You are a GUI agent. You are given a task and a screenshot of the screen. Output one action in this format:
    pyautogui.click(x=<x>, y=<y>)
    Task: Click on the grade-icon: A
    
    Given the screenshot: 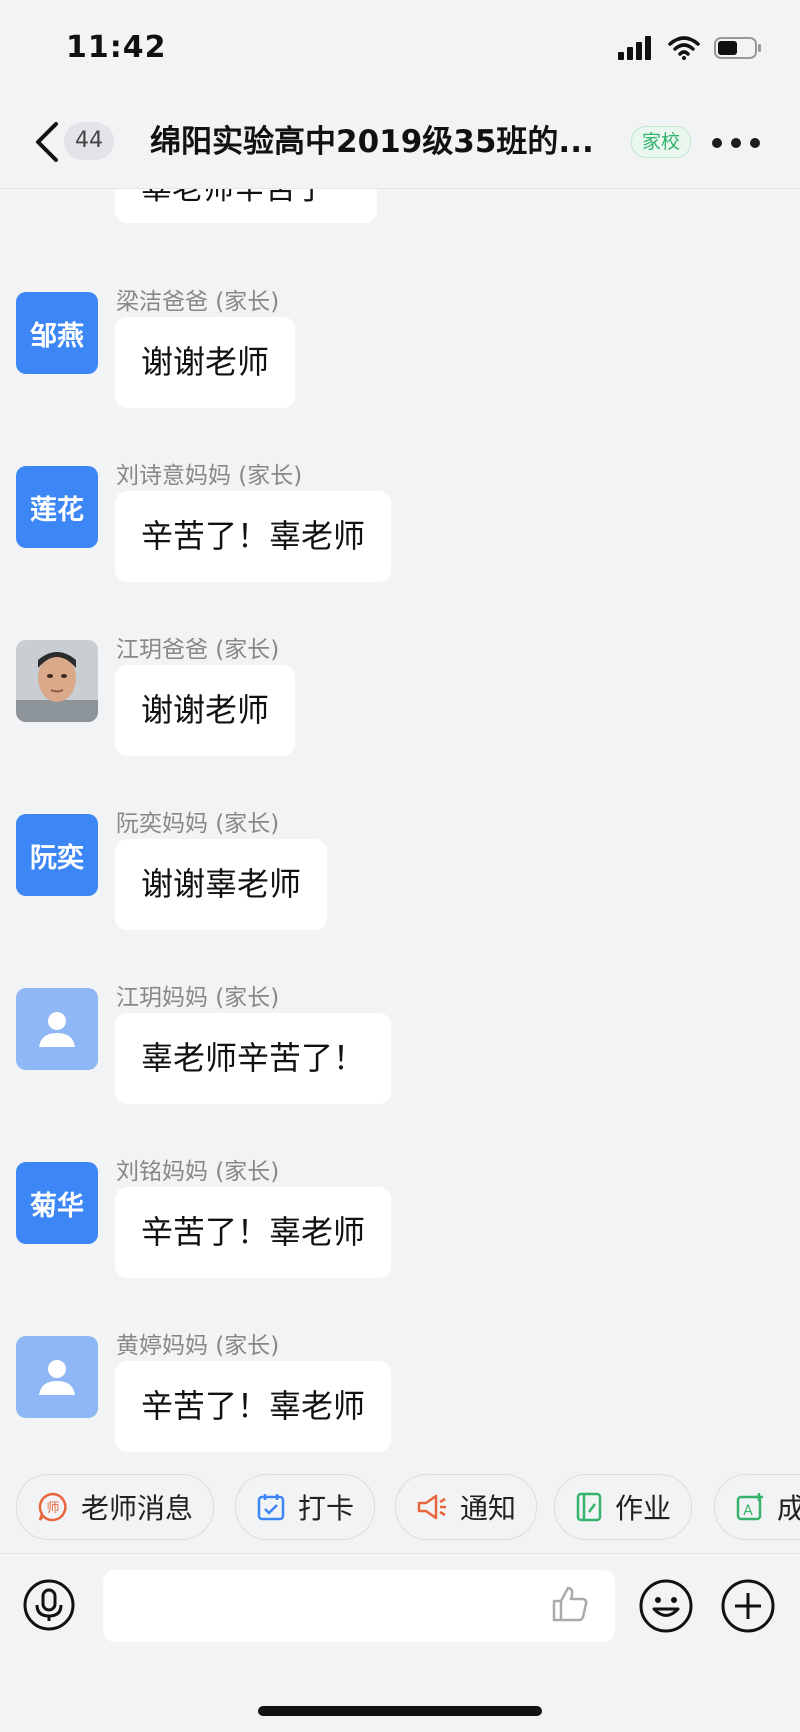 What is the action you would take?
    pyautogui.click(x=749, y=1507)
    